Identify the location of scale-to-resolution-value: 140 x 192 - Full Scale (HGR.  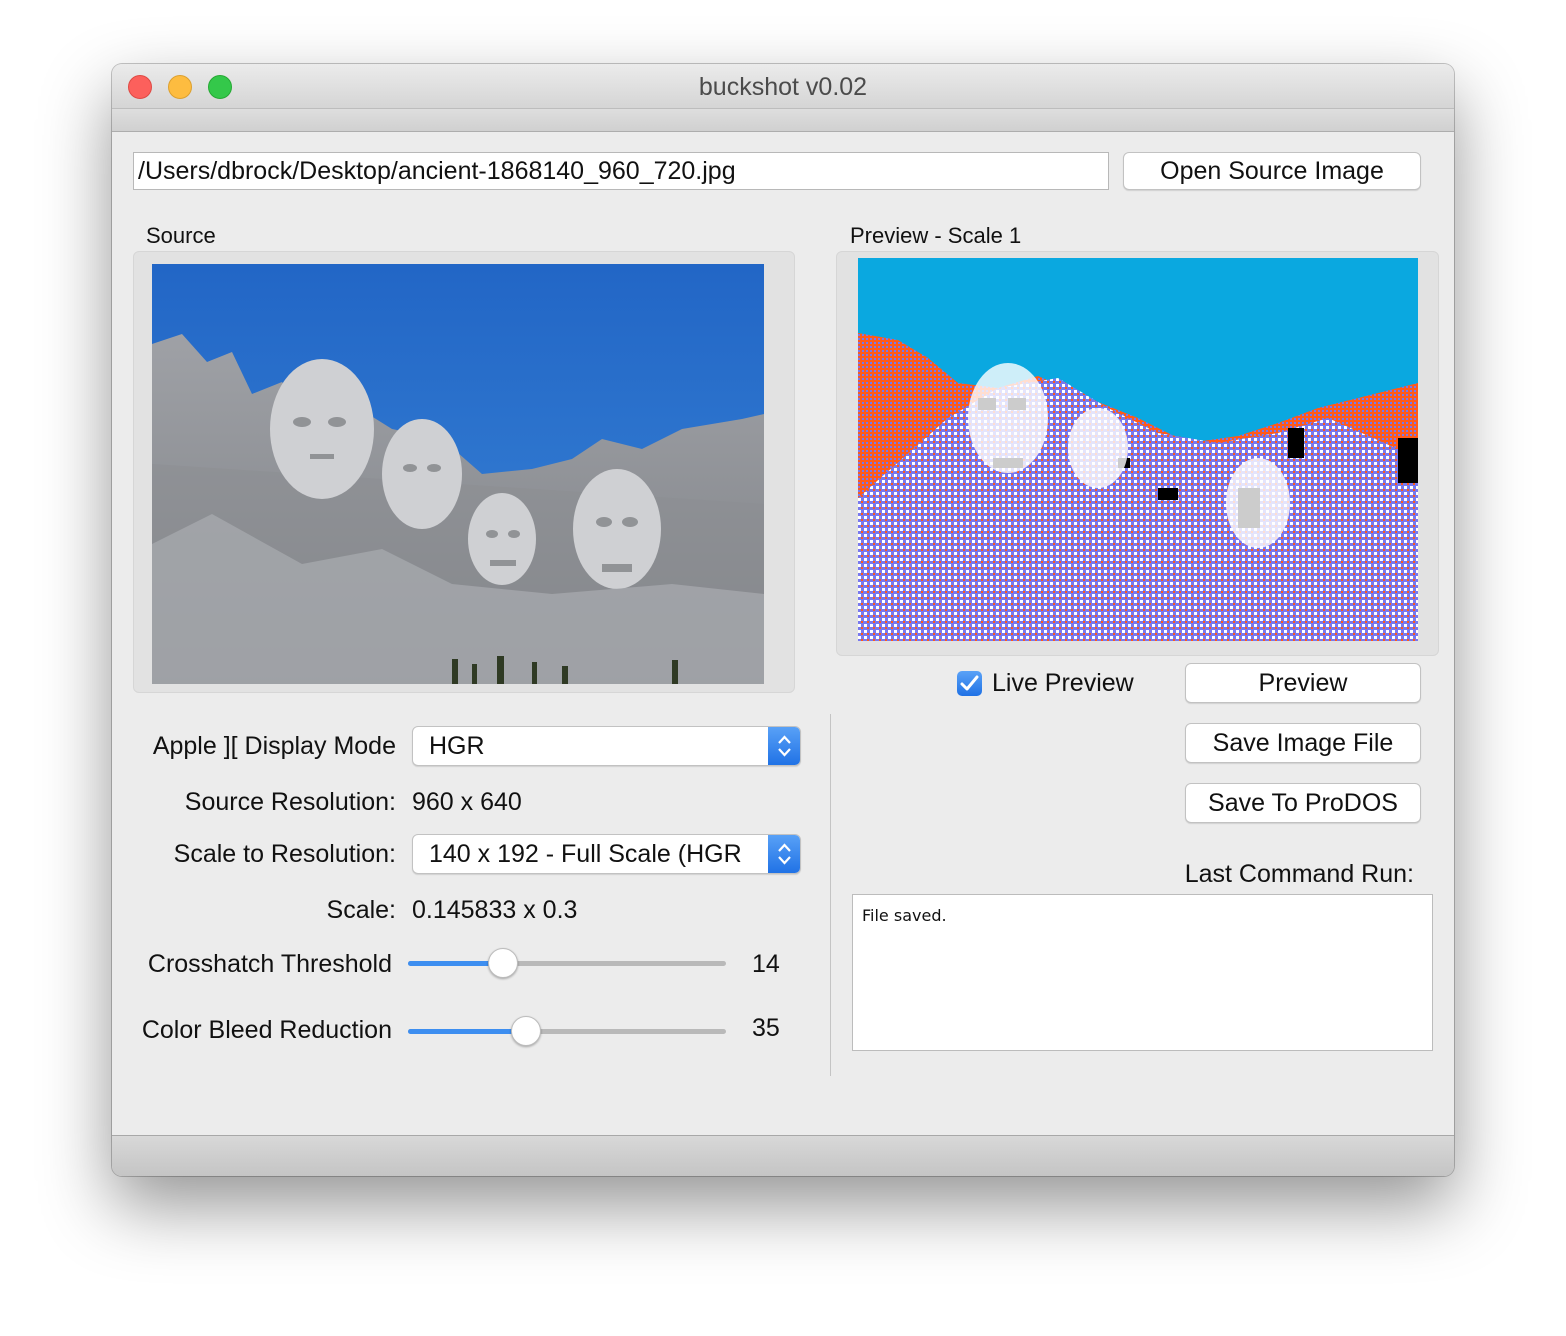
(585, 854).